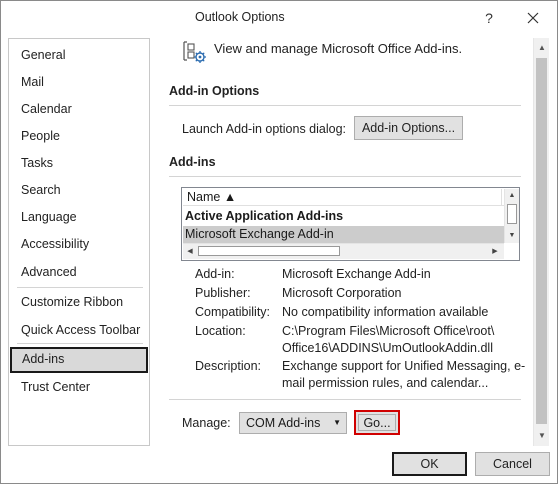 The width and height of the screenshot is (558, 484). I want to click on detail-description-label: Description:, so click(228, 366).